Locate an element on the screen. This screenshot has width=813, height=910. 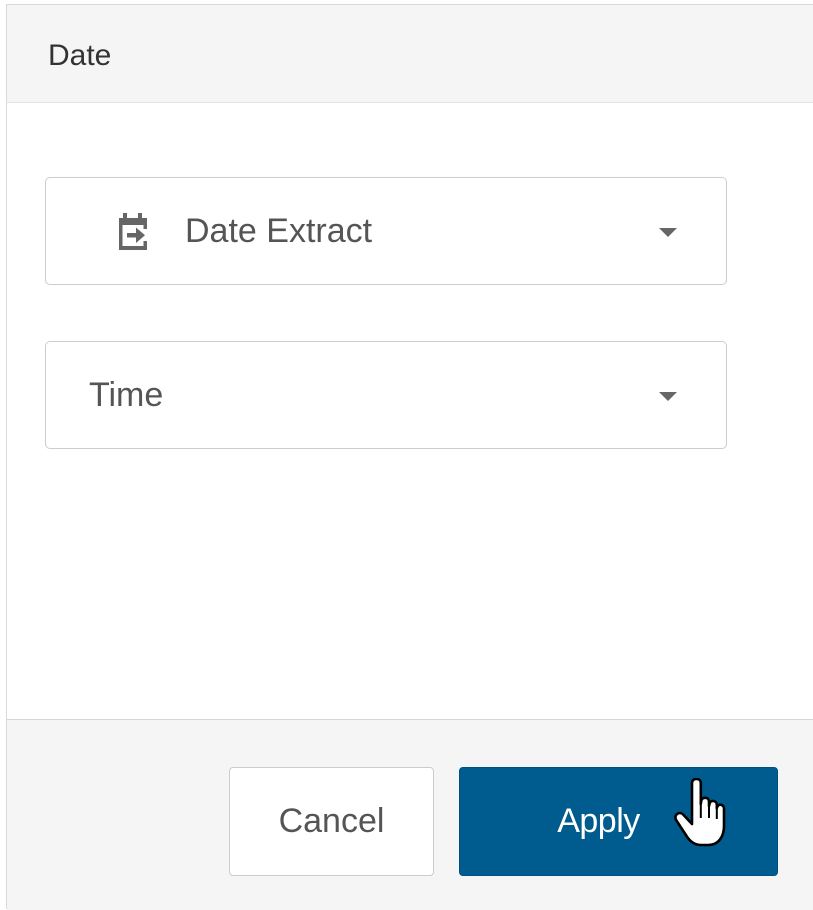
dialog-title: Date is located at coordinates (80, 55).